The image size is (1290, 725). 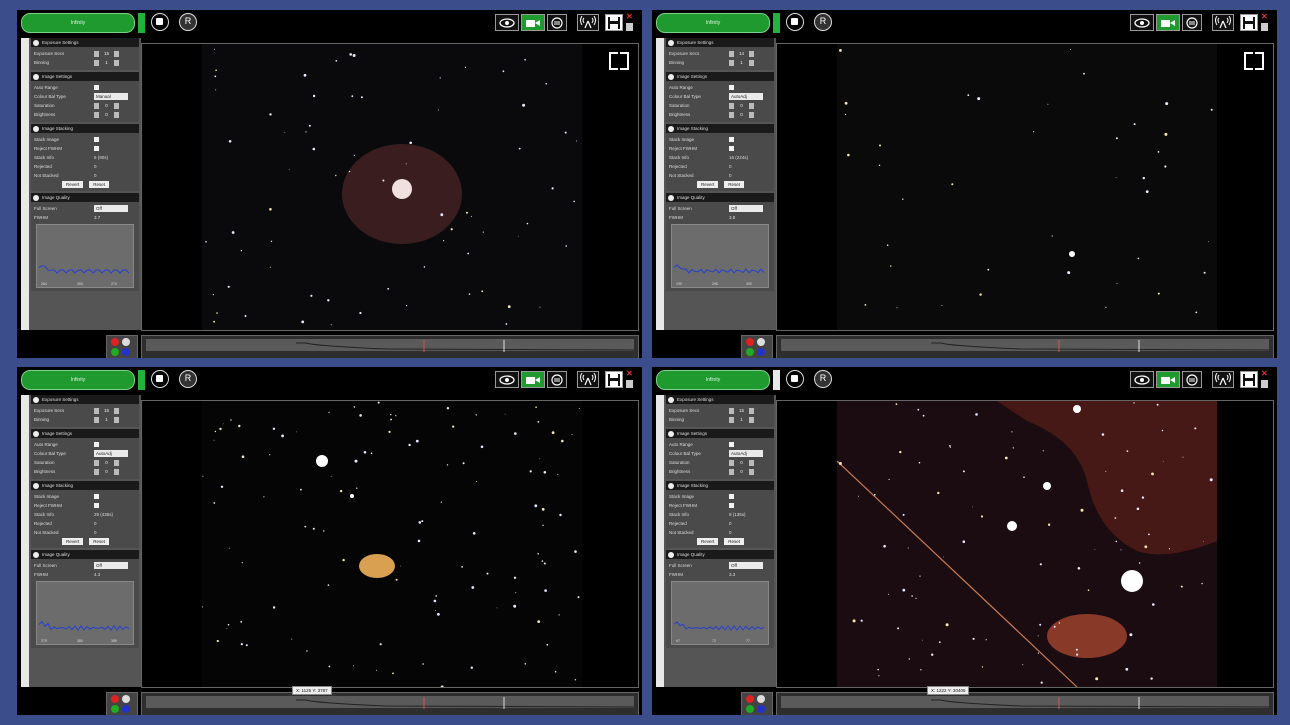 I want to click on exposure-value: 14, so click(x=741, y=53).